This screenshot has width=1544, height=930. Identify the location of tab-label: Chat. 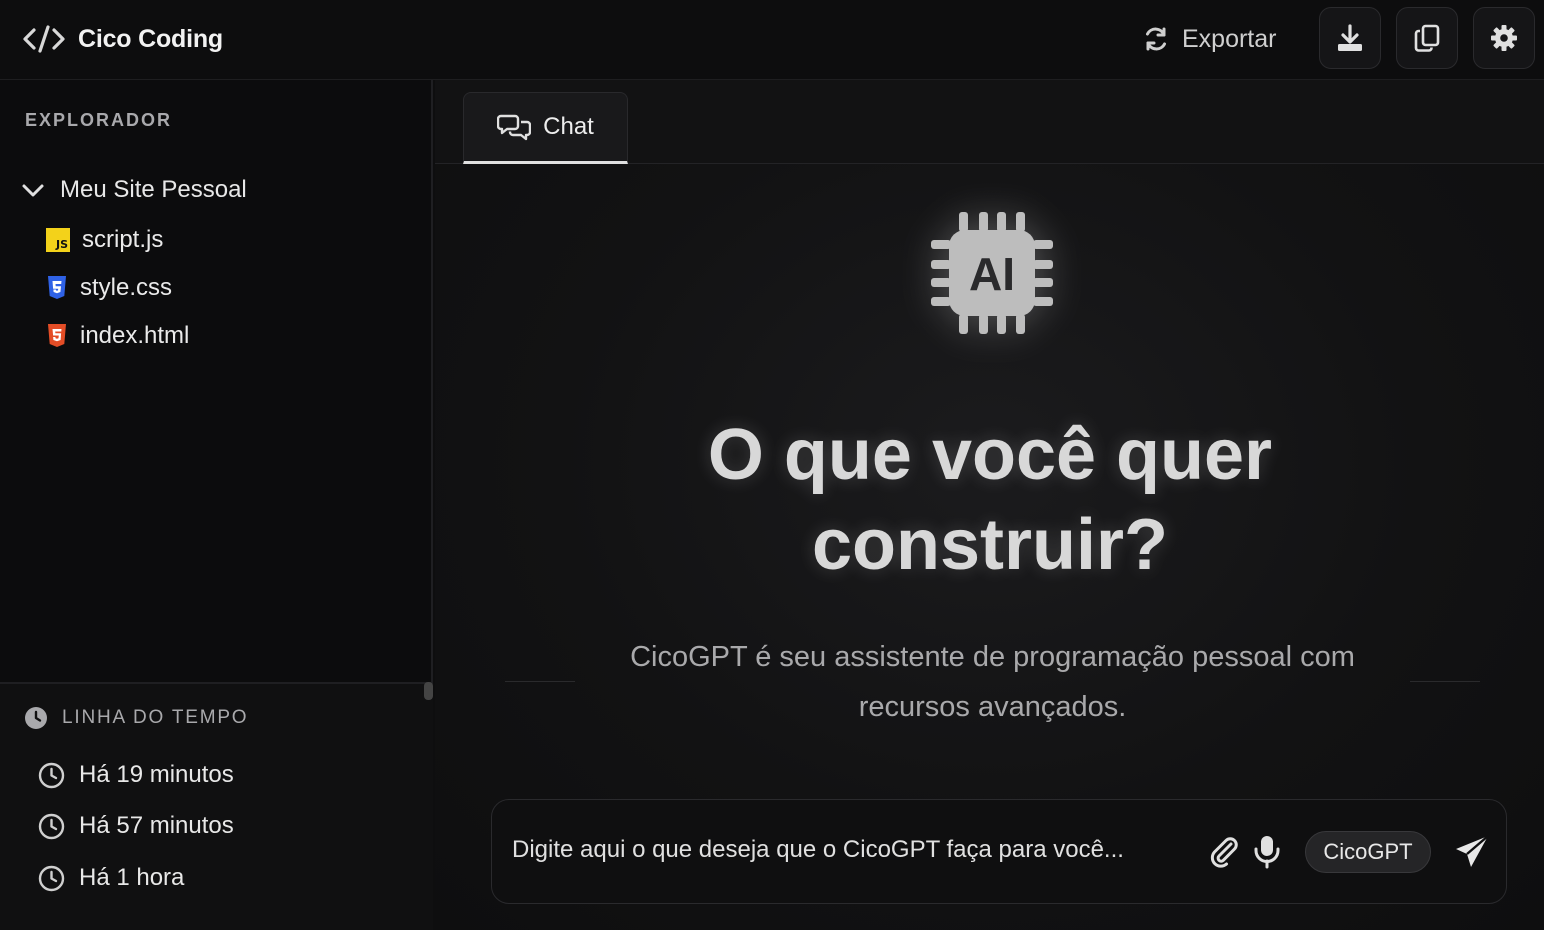
(568, 126).